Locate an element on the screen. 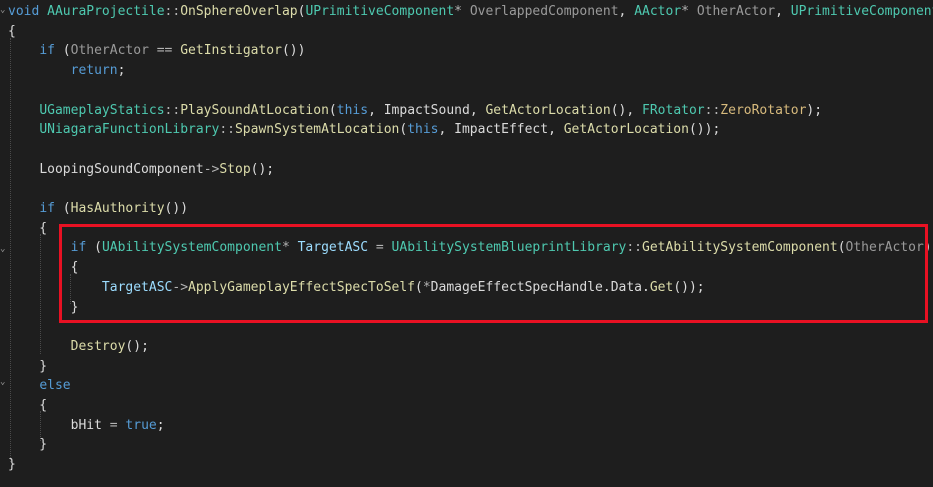 The image size is (933, 487). code-token: ()); is located at coordinates (704, 130).